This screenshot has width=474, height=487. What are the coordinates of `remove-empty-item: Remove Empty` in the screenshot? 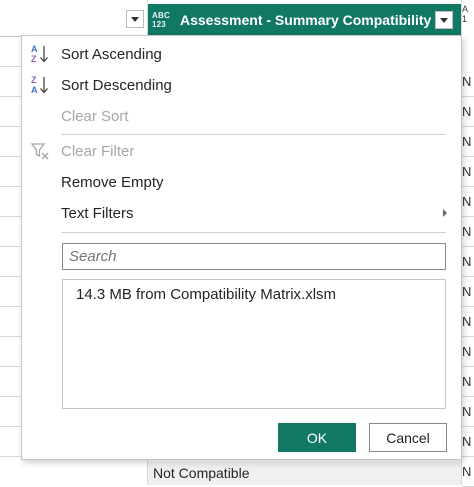 It's located at (241, 182).